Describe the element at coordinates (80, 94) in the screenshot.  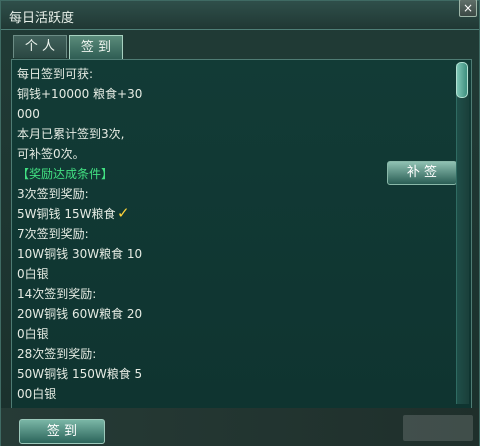
I see `content-line: 铜钱+10000 粮食+30` at that location.